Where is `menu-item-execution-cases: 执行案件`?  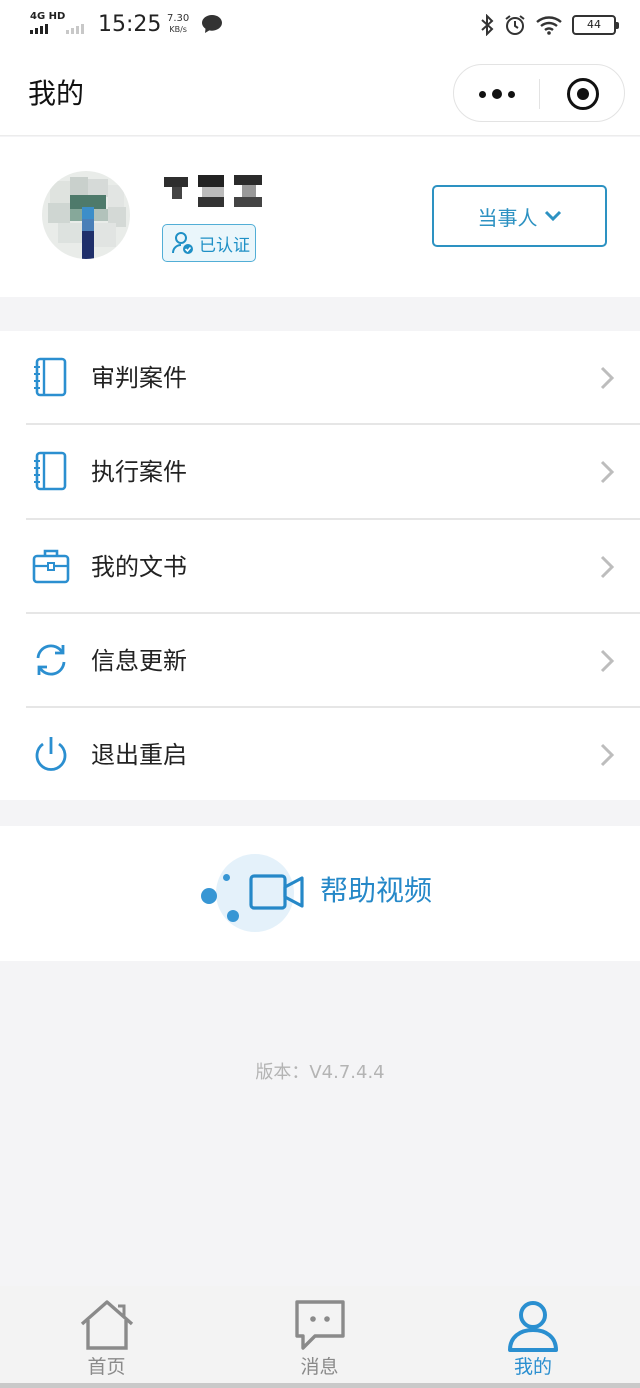 menu-item-execution-cases: 执行案件 is located at coordinates (320, 472).